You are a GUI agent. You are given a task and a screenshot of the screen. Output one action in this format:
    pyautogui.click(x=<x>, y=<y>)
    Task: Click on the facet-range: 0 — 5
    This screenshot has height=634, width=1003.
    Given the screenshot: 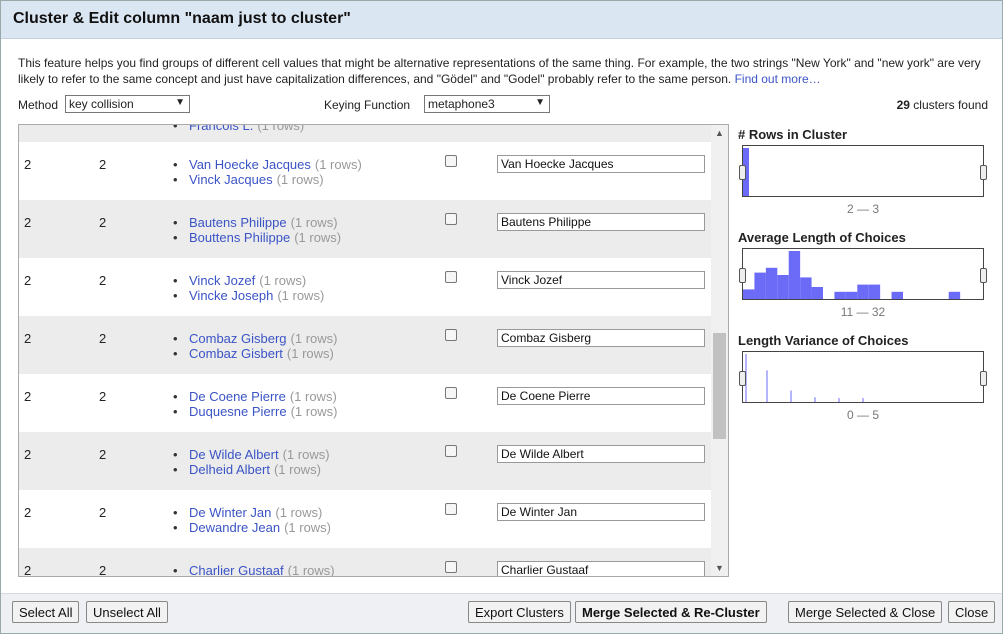 What is the action you would take?
    pyautogui.click(x=862, y=415)
    